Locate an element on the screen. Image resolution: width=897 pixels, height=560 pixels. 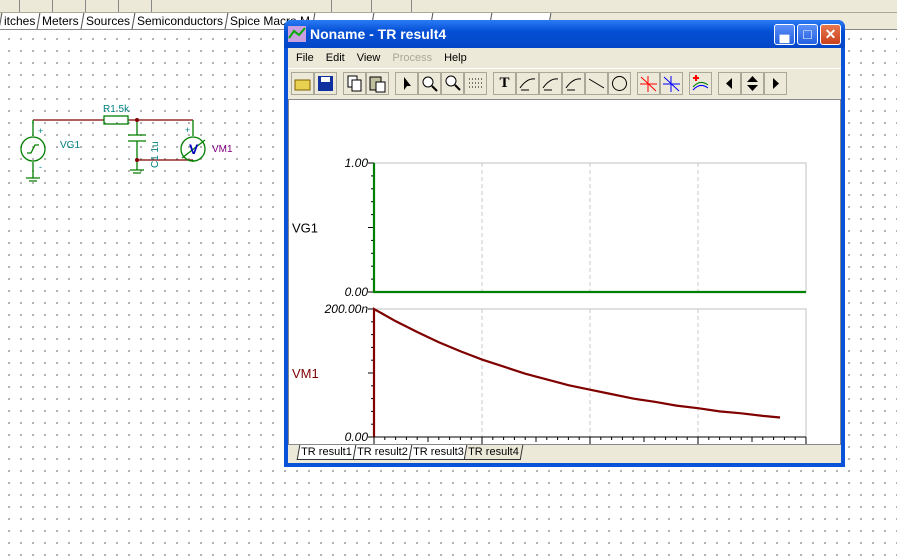
cursor-b-icon is located at coordinates (550, 84).